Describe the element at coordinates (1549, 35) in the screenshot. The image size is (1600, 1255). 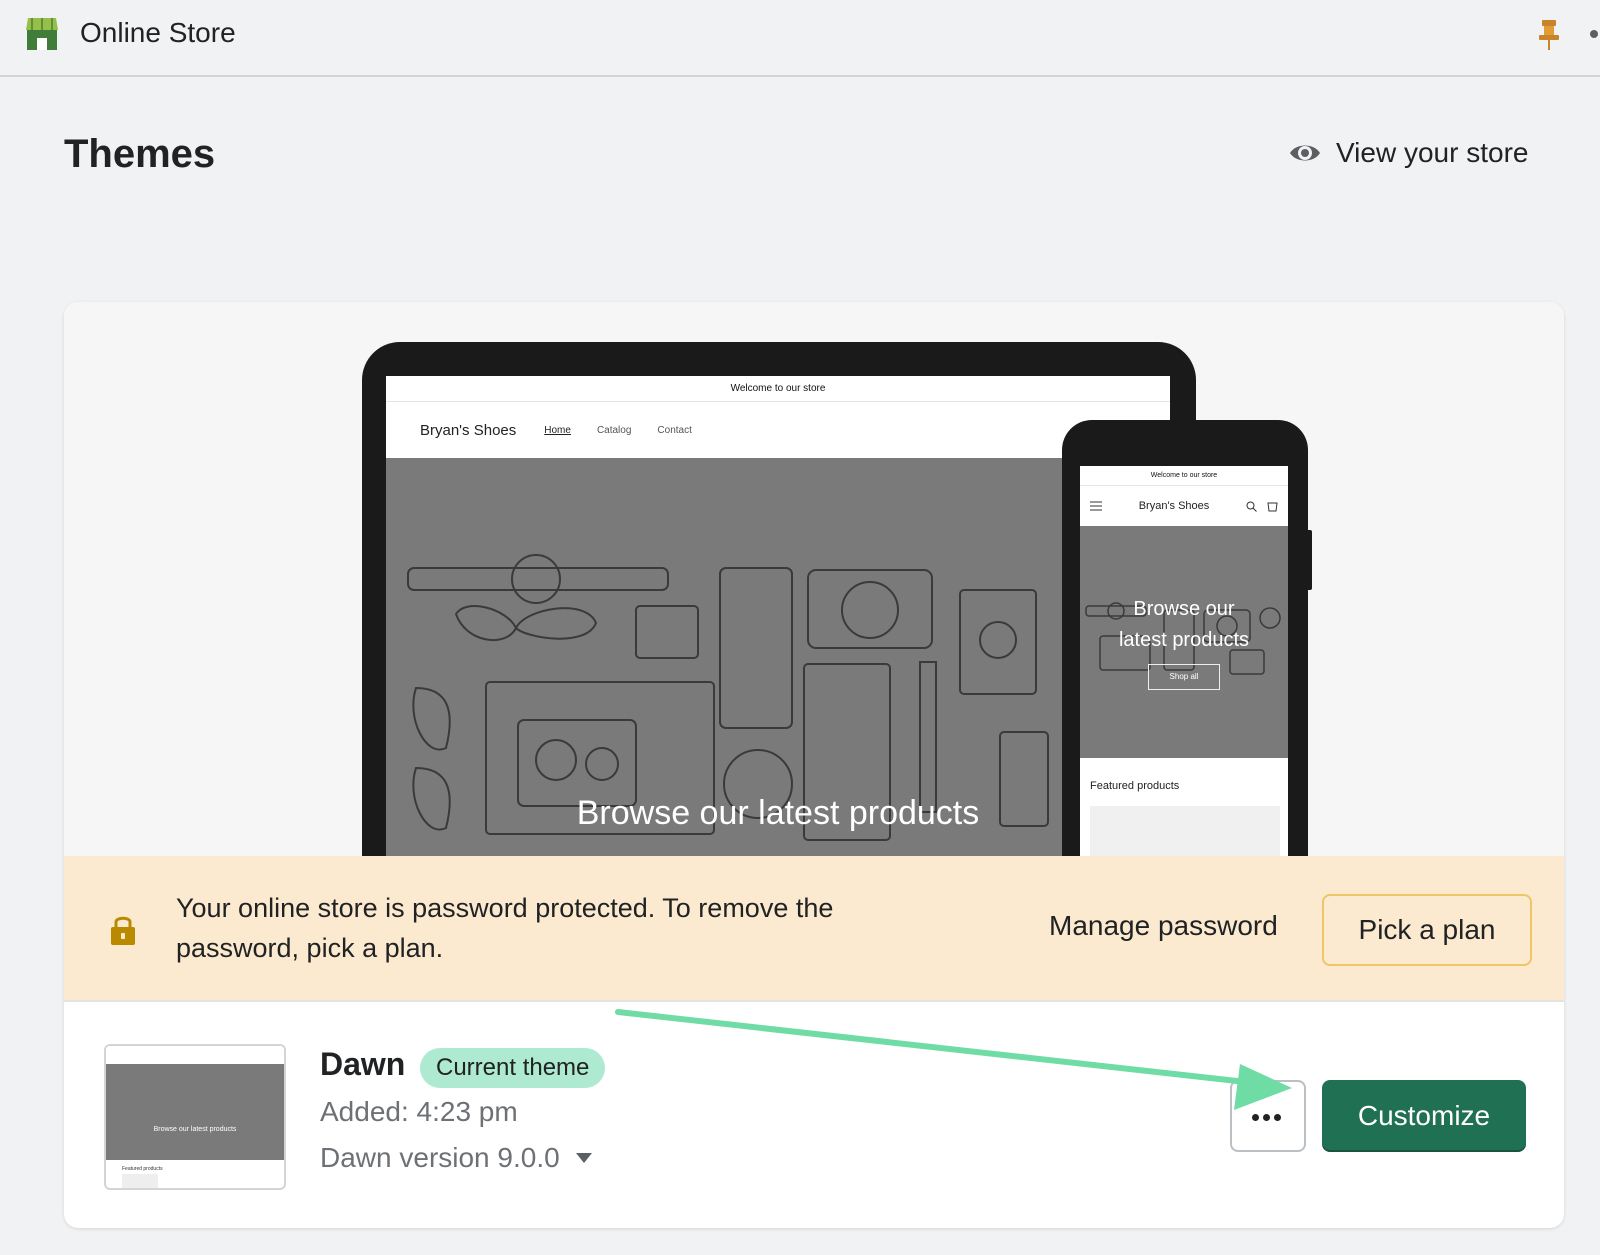
I see `pin-icon` at that location.